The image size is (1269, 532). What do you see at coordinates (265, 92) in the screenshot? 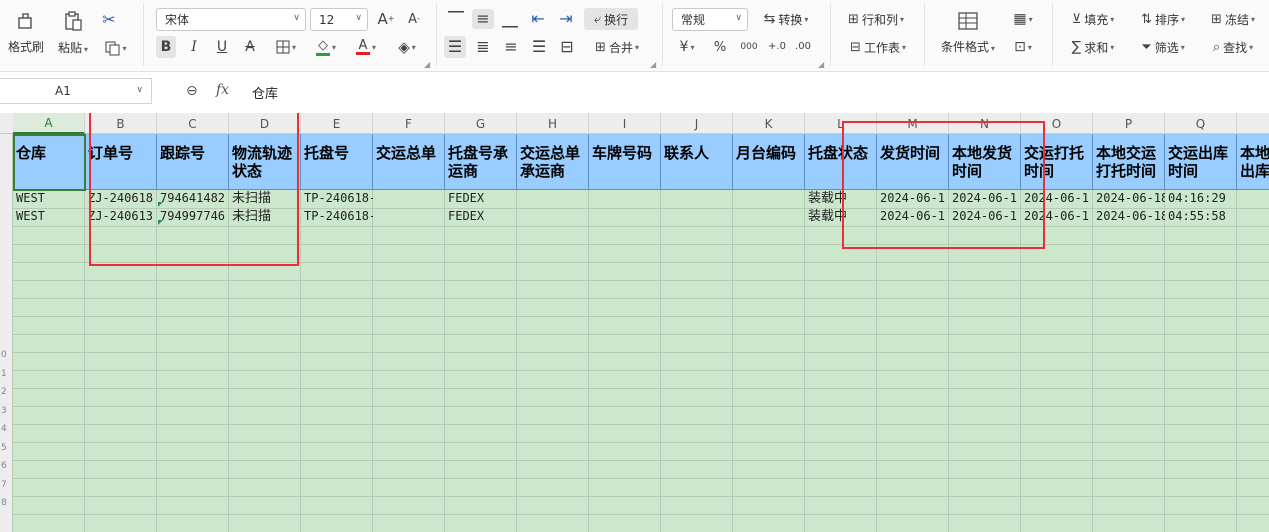
I see `formula-input: 仓库` at bounding box center [265, 92].